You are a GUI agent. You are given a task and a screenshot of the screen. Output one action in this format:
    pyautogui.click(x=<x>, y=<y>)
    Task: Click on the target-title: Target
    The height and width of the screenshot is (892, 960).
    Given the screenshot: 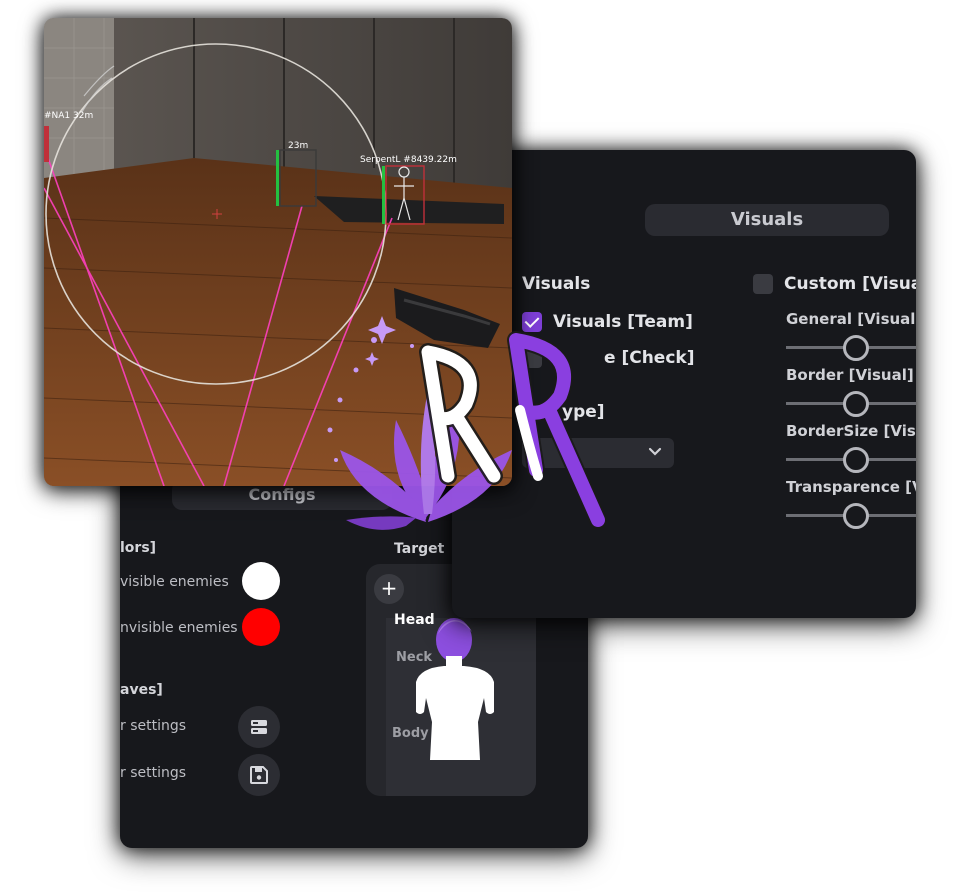 What is the action you would take?
    pyautogui.click(x=419, y=549)
    